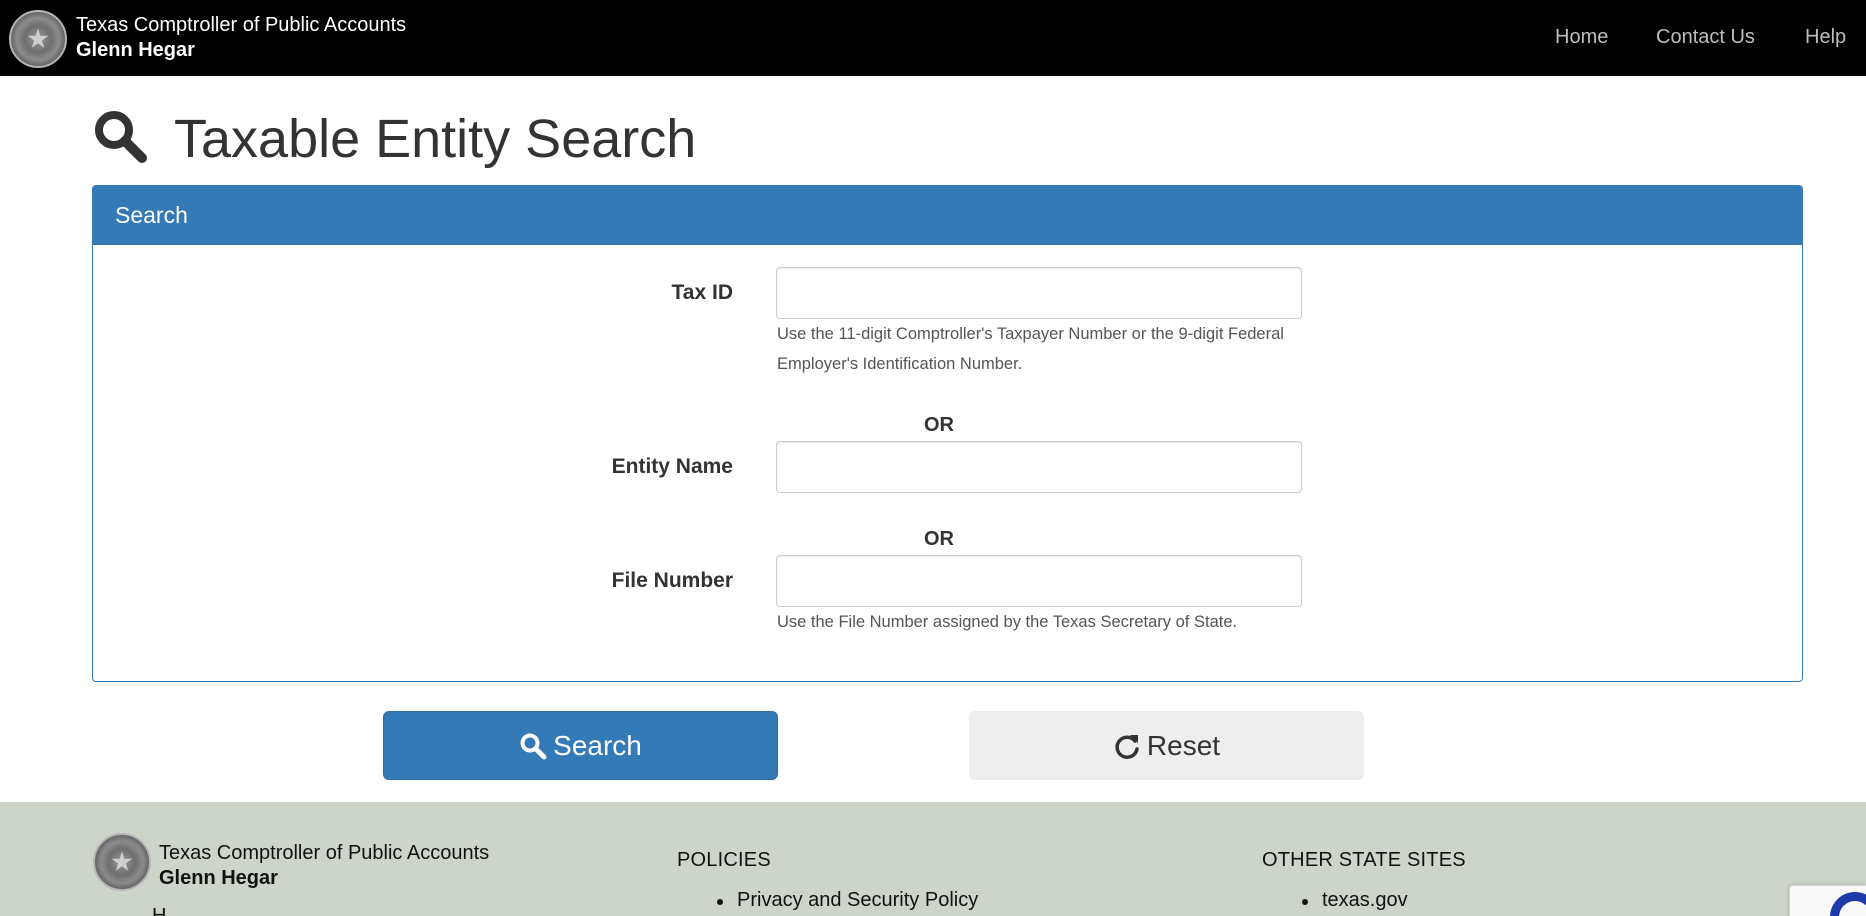  What do you see at coordinates (159, 910) in the screenshot?
I see `footer-home-link: H` at bounding box center [159, 910].